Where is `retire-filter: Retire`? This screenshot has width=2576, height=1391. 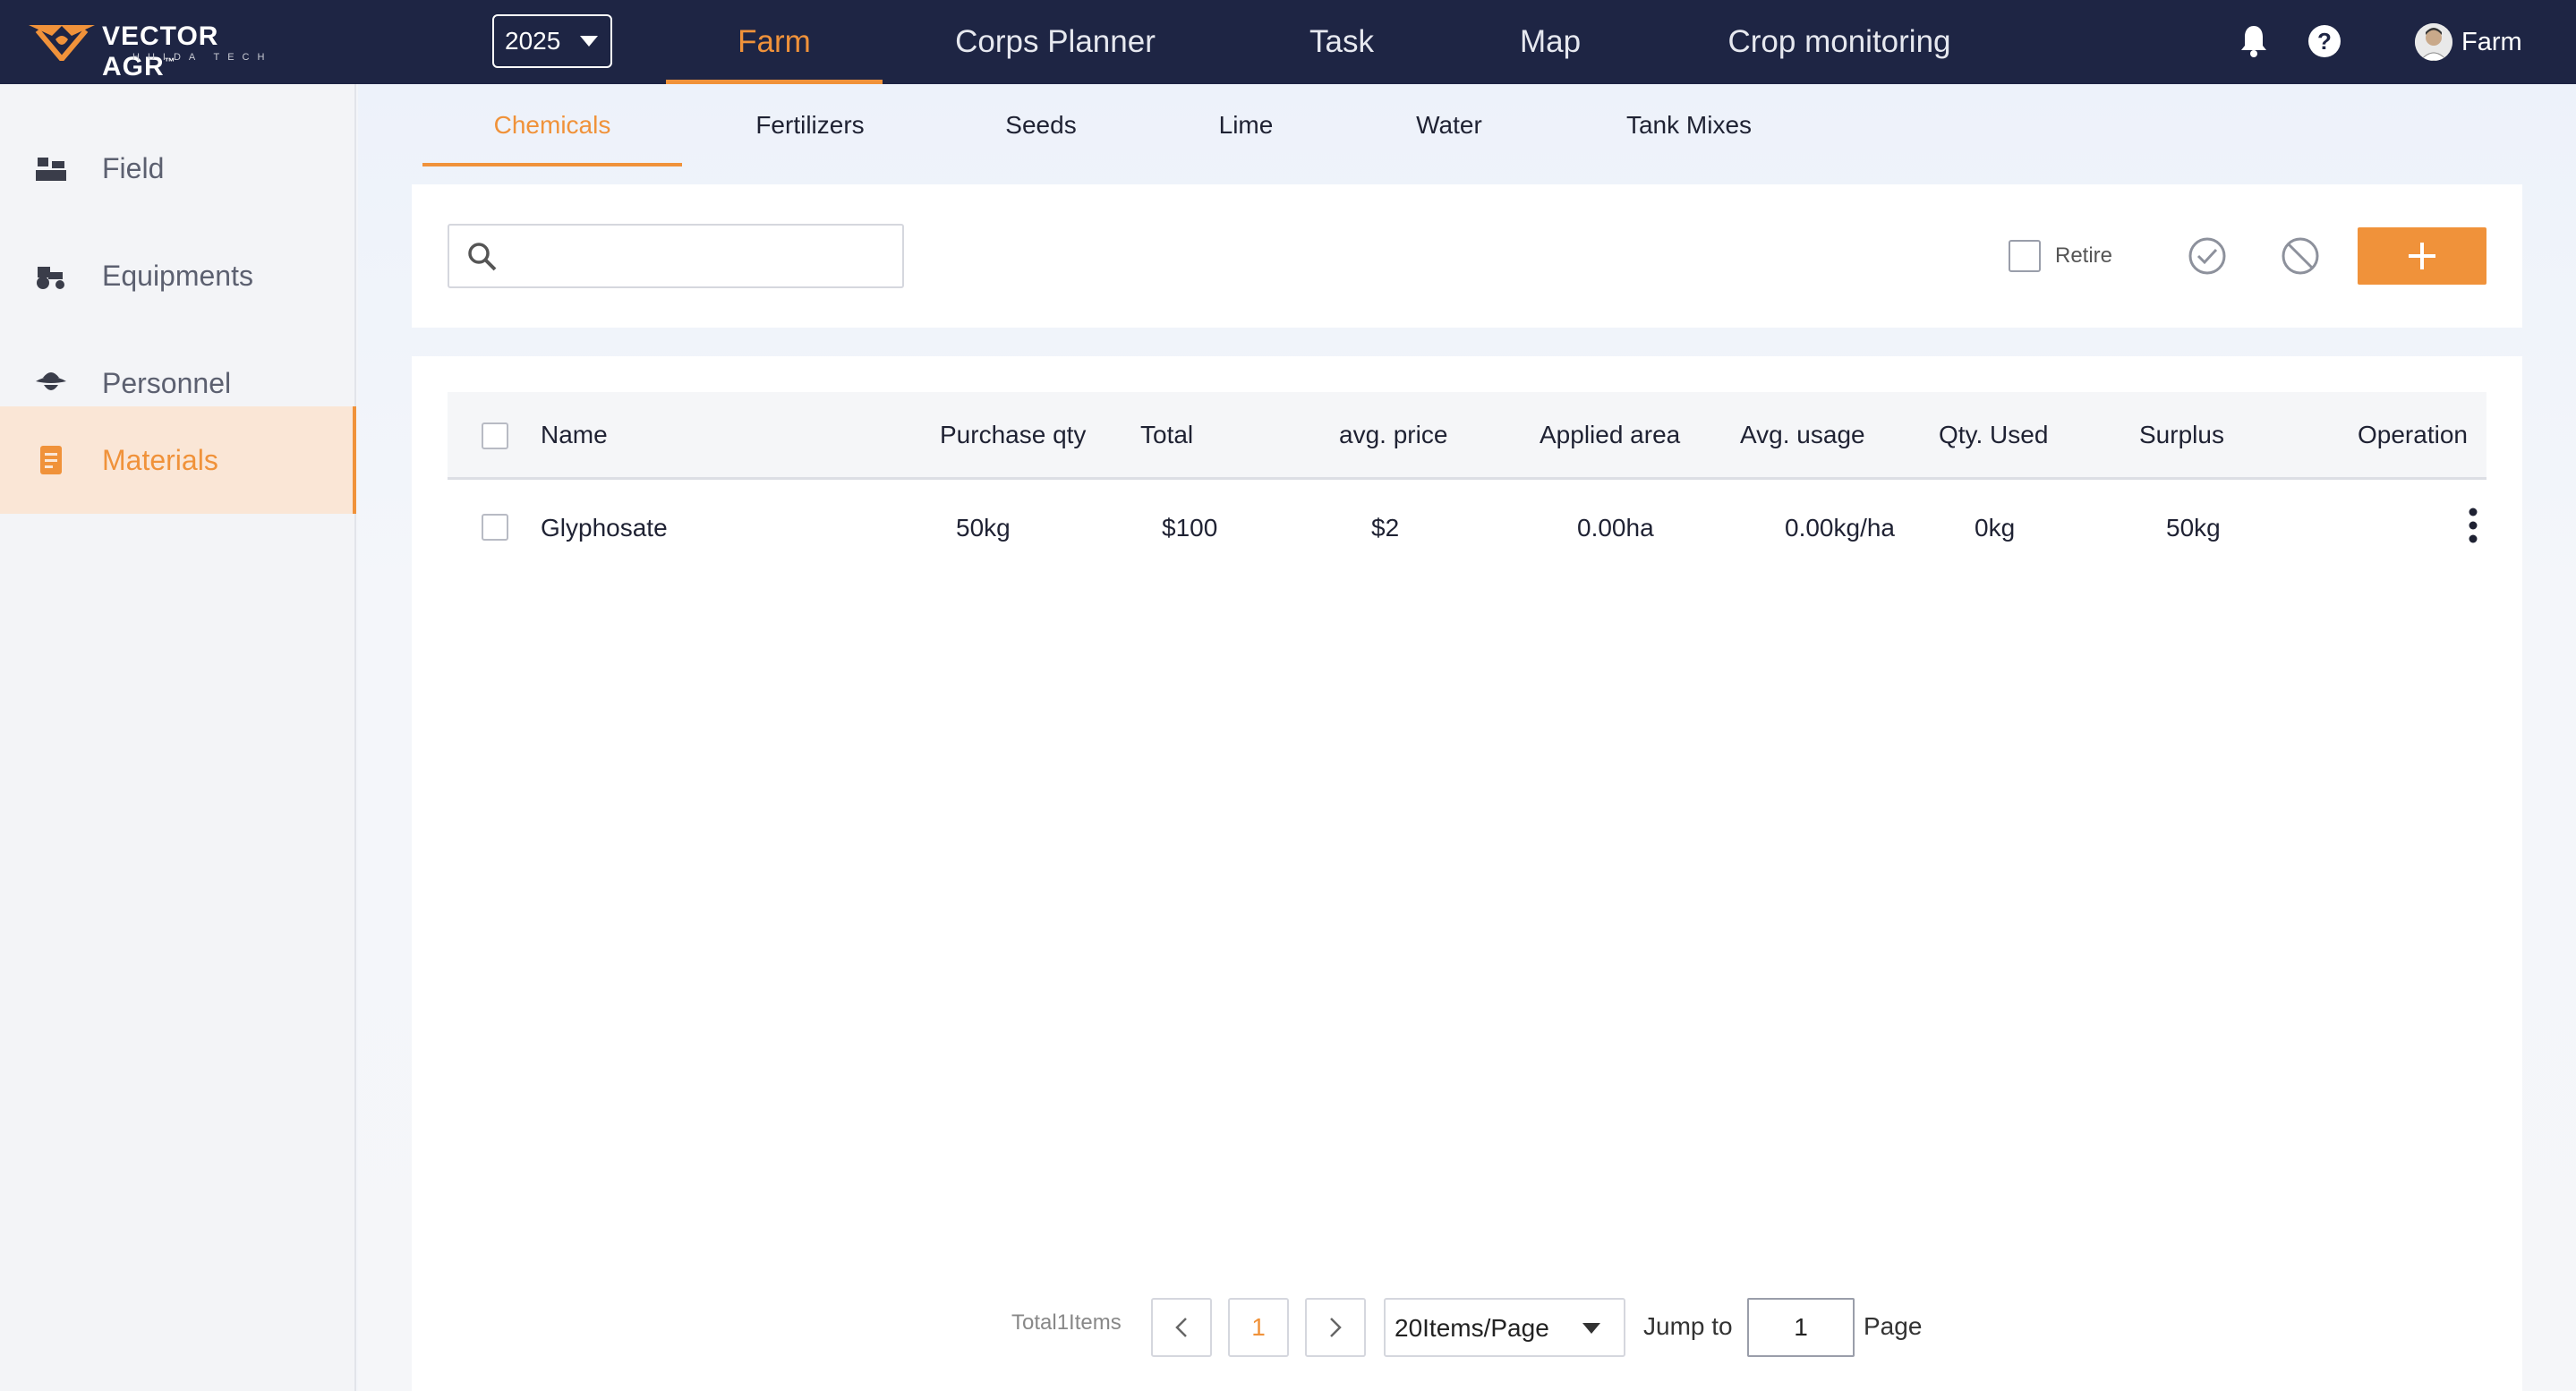 retire-filter: Retire is located at coordinates (2060, 256).